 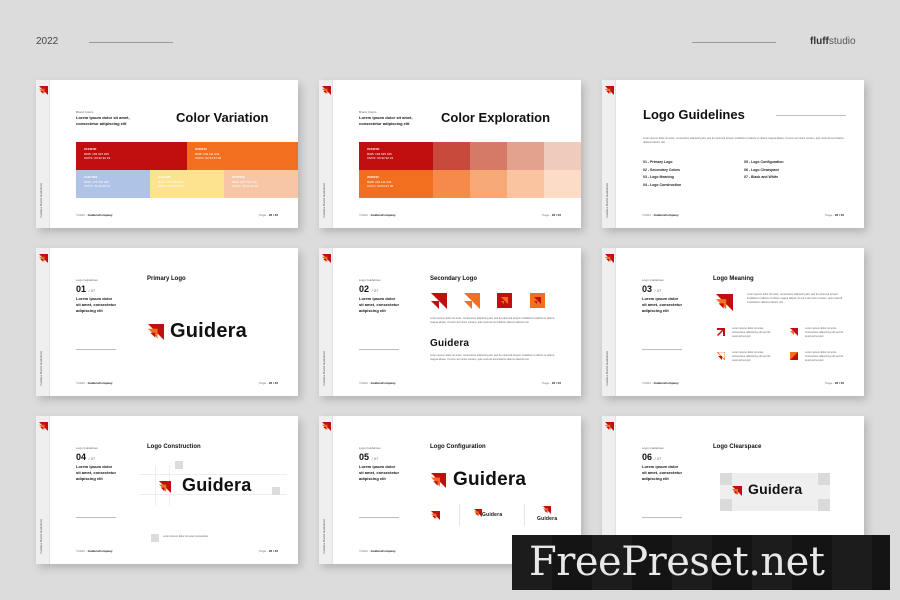 What do you see at coordinates (547, 519) in the screenshot?
I see `brand-wordmark-stacked: Guidera` at bounding box center [547, 519].